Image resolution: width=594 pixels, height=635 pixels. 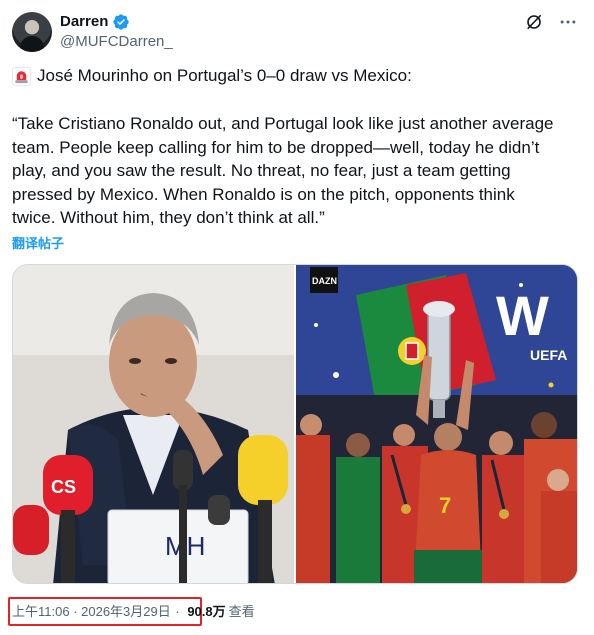 I want to click on author-display-name-row: Darren, so click(x=95, y=21).